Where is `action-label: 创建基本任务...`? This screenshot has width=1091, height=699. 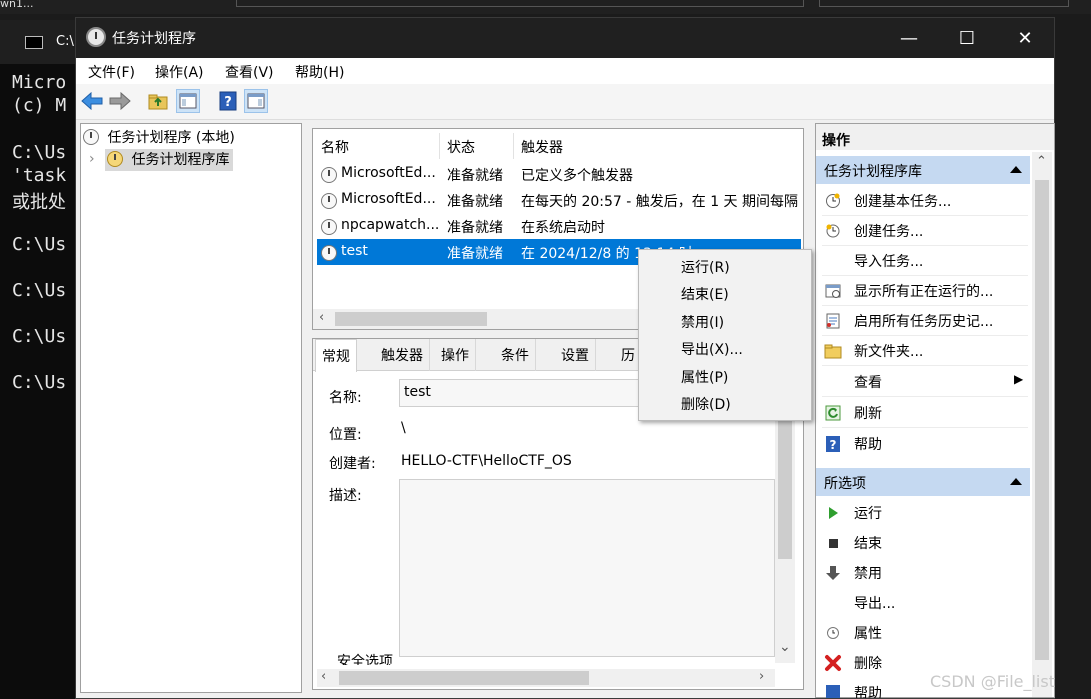
action-label: 创建基本任务... is located at coordinates (903, 202).